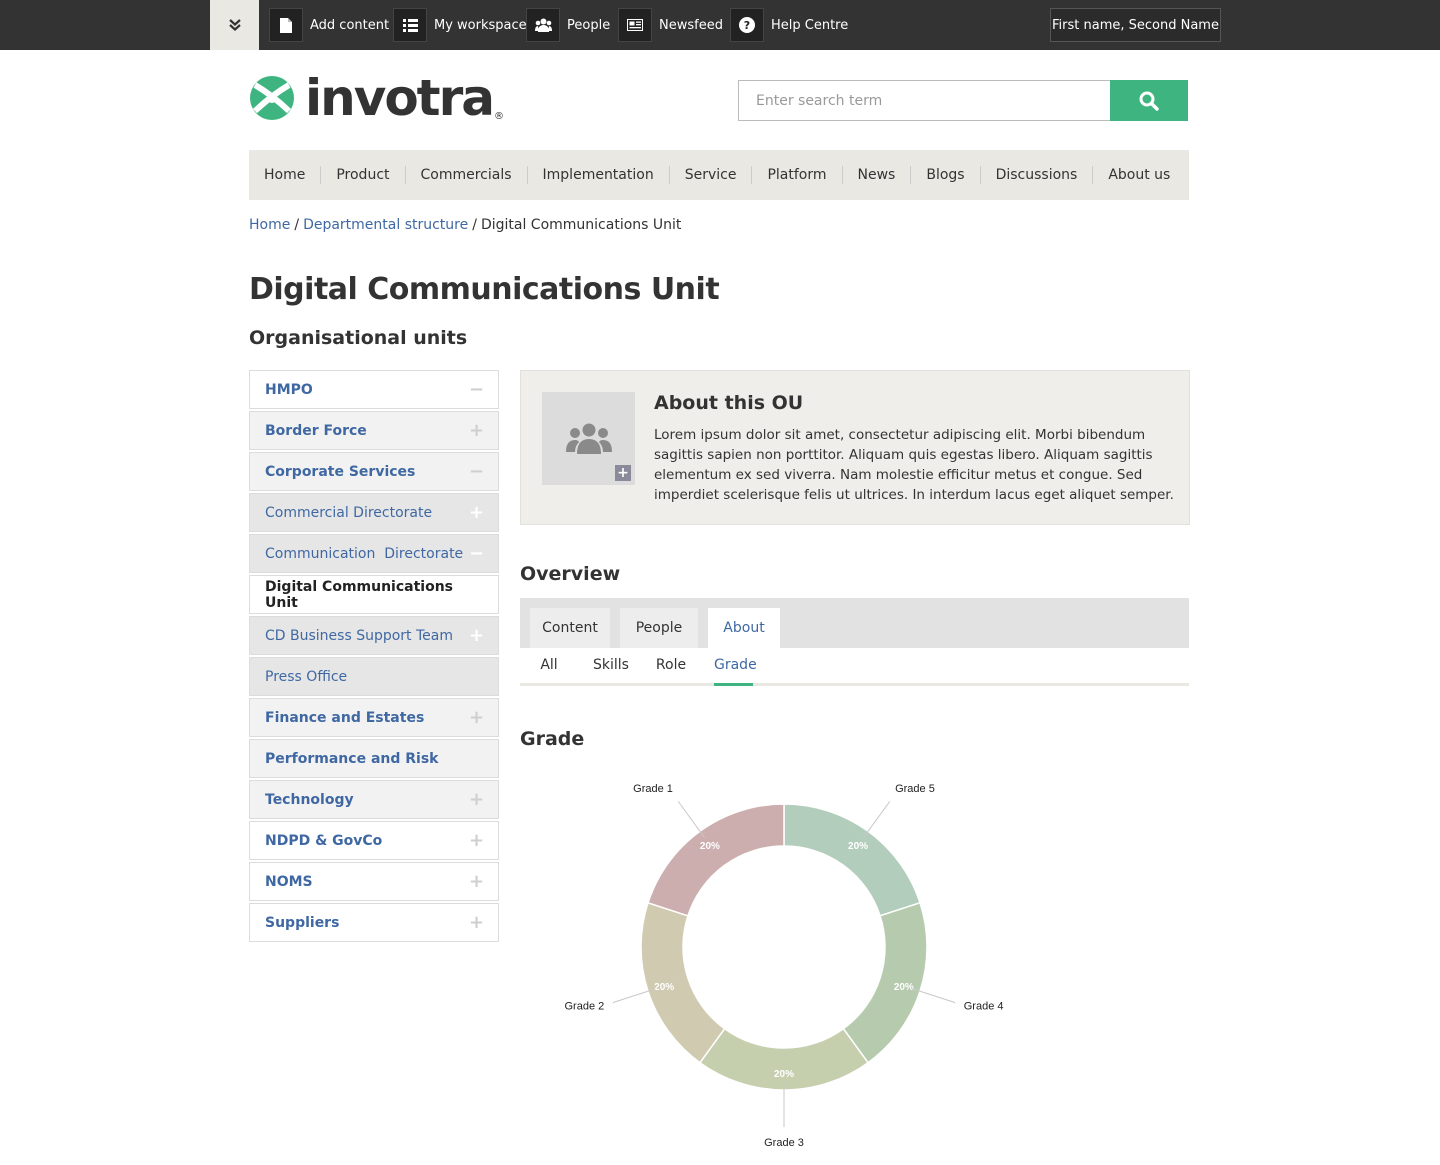  What do you see at coordinates (691, 820) in the screenshot?
I see `leader-line` at bounding box center [691, 820].